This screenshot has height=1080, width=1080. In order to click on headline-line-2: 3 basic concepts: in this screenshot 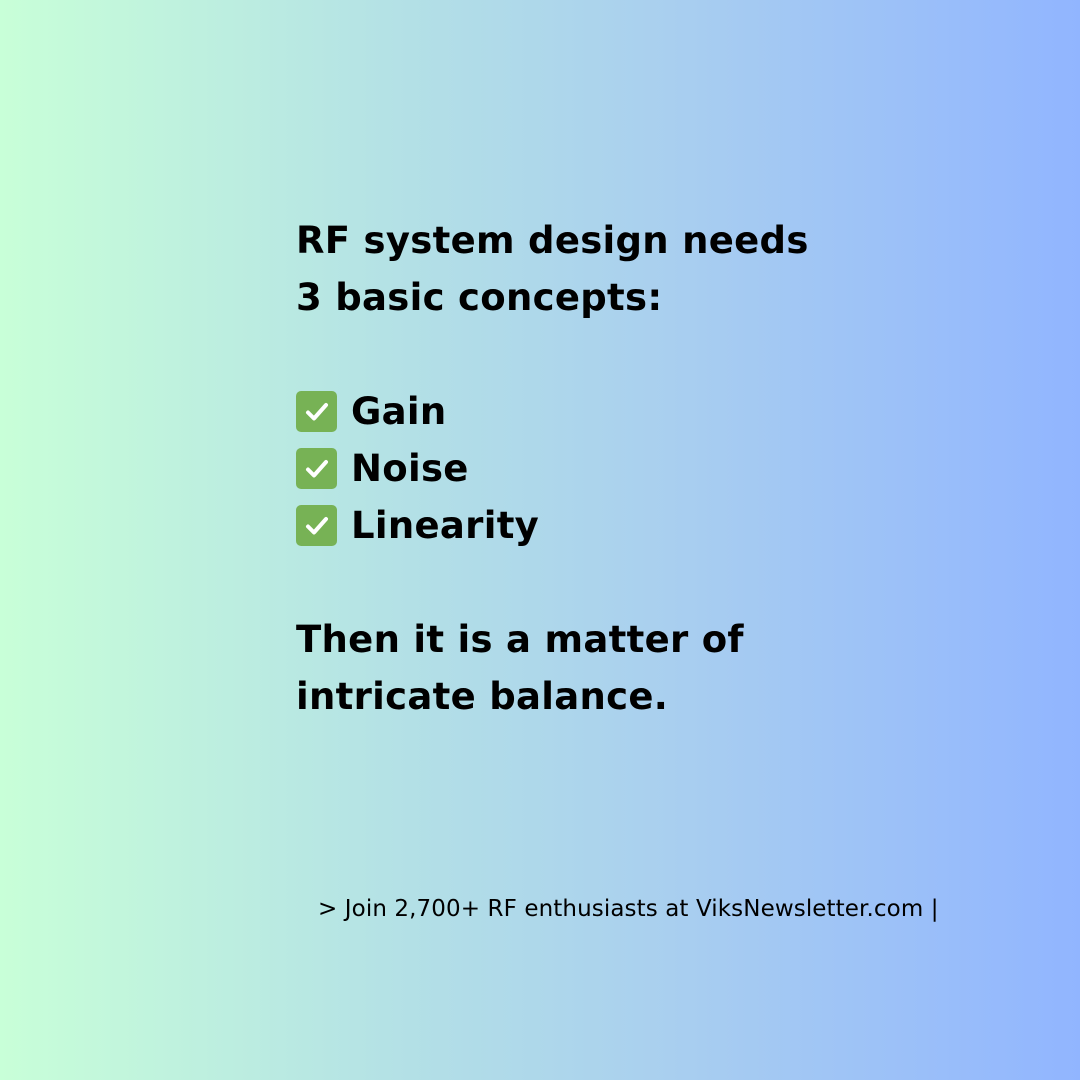, I will do `click(479, 297)`.